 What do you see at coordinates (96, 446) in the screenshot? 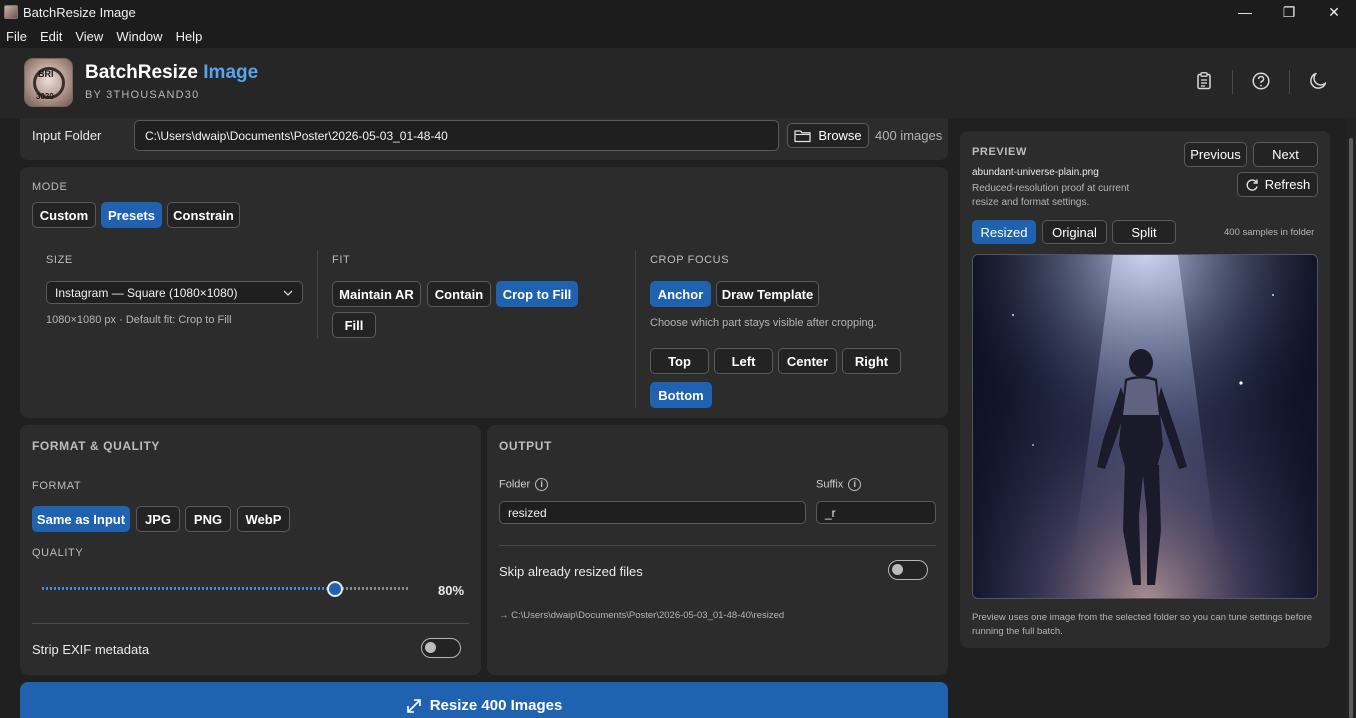
I see `format-quality-title: FORMAT & QUALITY` at bounding box center [96, 446].